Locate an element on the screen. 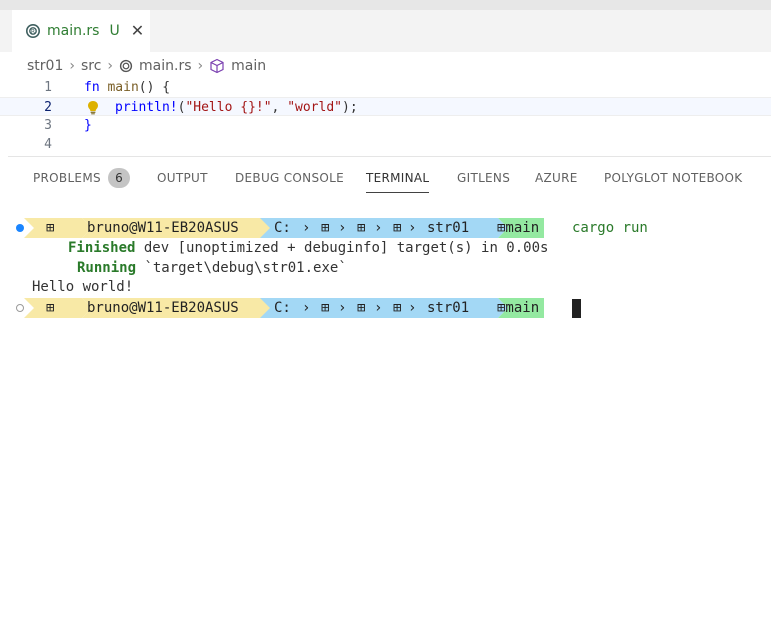 This screenshot has width=771, height=638. breadcrumb-item-str01: str01 is located at coordinates (45, 66).